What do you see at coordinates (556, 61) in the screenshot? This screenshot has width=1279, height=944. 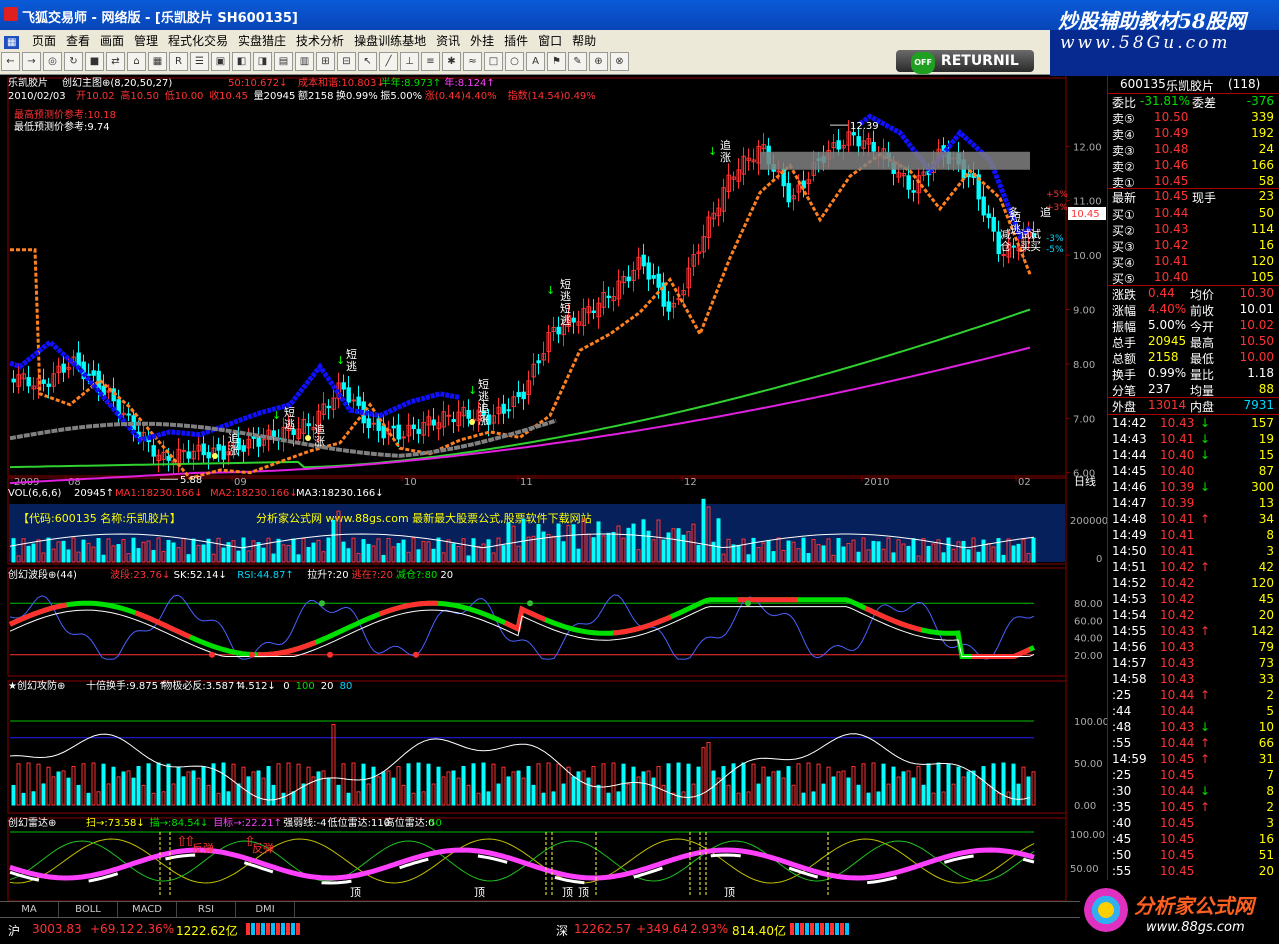 I see `toolbar-icon-26: ⚑` at bounding box center [556, 61].